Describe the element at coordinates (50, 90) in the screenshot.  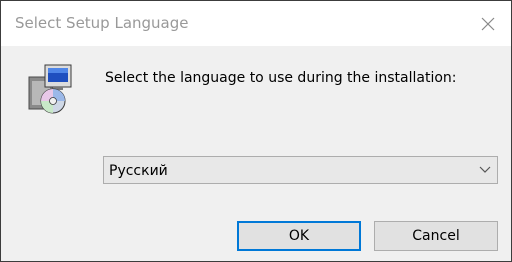
I see `setup-computer-disc-icon` at that location.